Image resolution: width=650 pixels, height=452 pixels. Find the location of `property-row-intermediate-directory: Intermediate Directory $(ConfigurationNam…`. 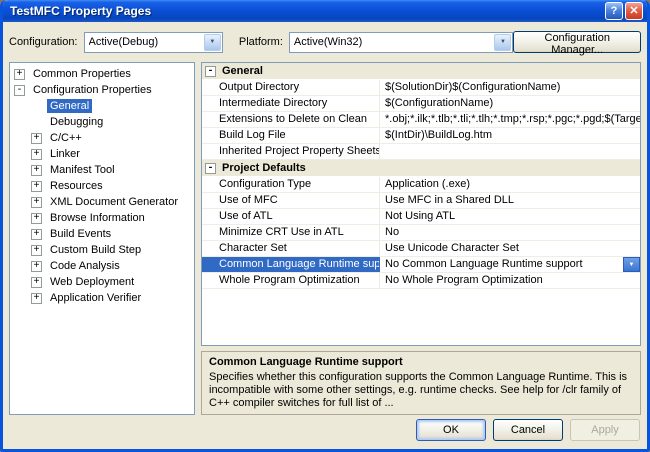

property-row-intermediate-directory: Intermediate Directory $(ConfigurationNam… is located at coordinates (421, 104).